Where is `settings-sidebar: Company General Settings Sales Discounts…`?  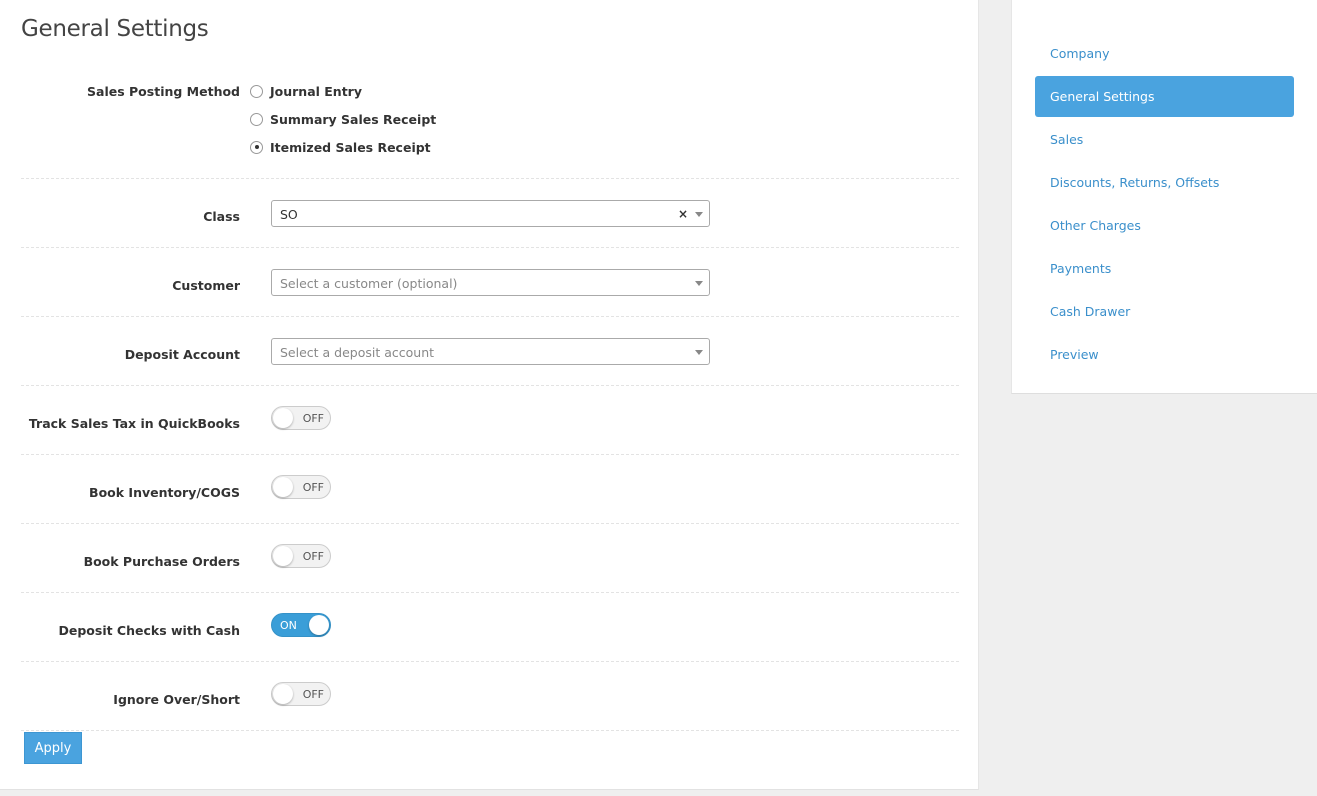
settings-sidebar: Company General Settings Sales Discounts… is located at coordinates (1164, 197).